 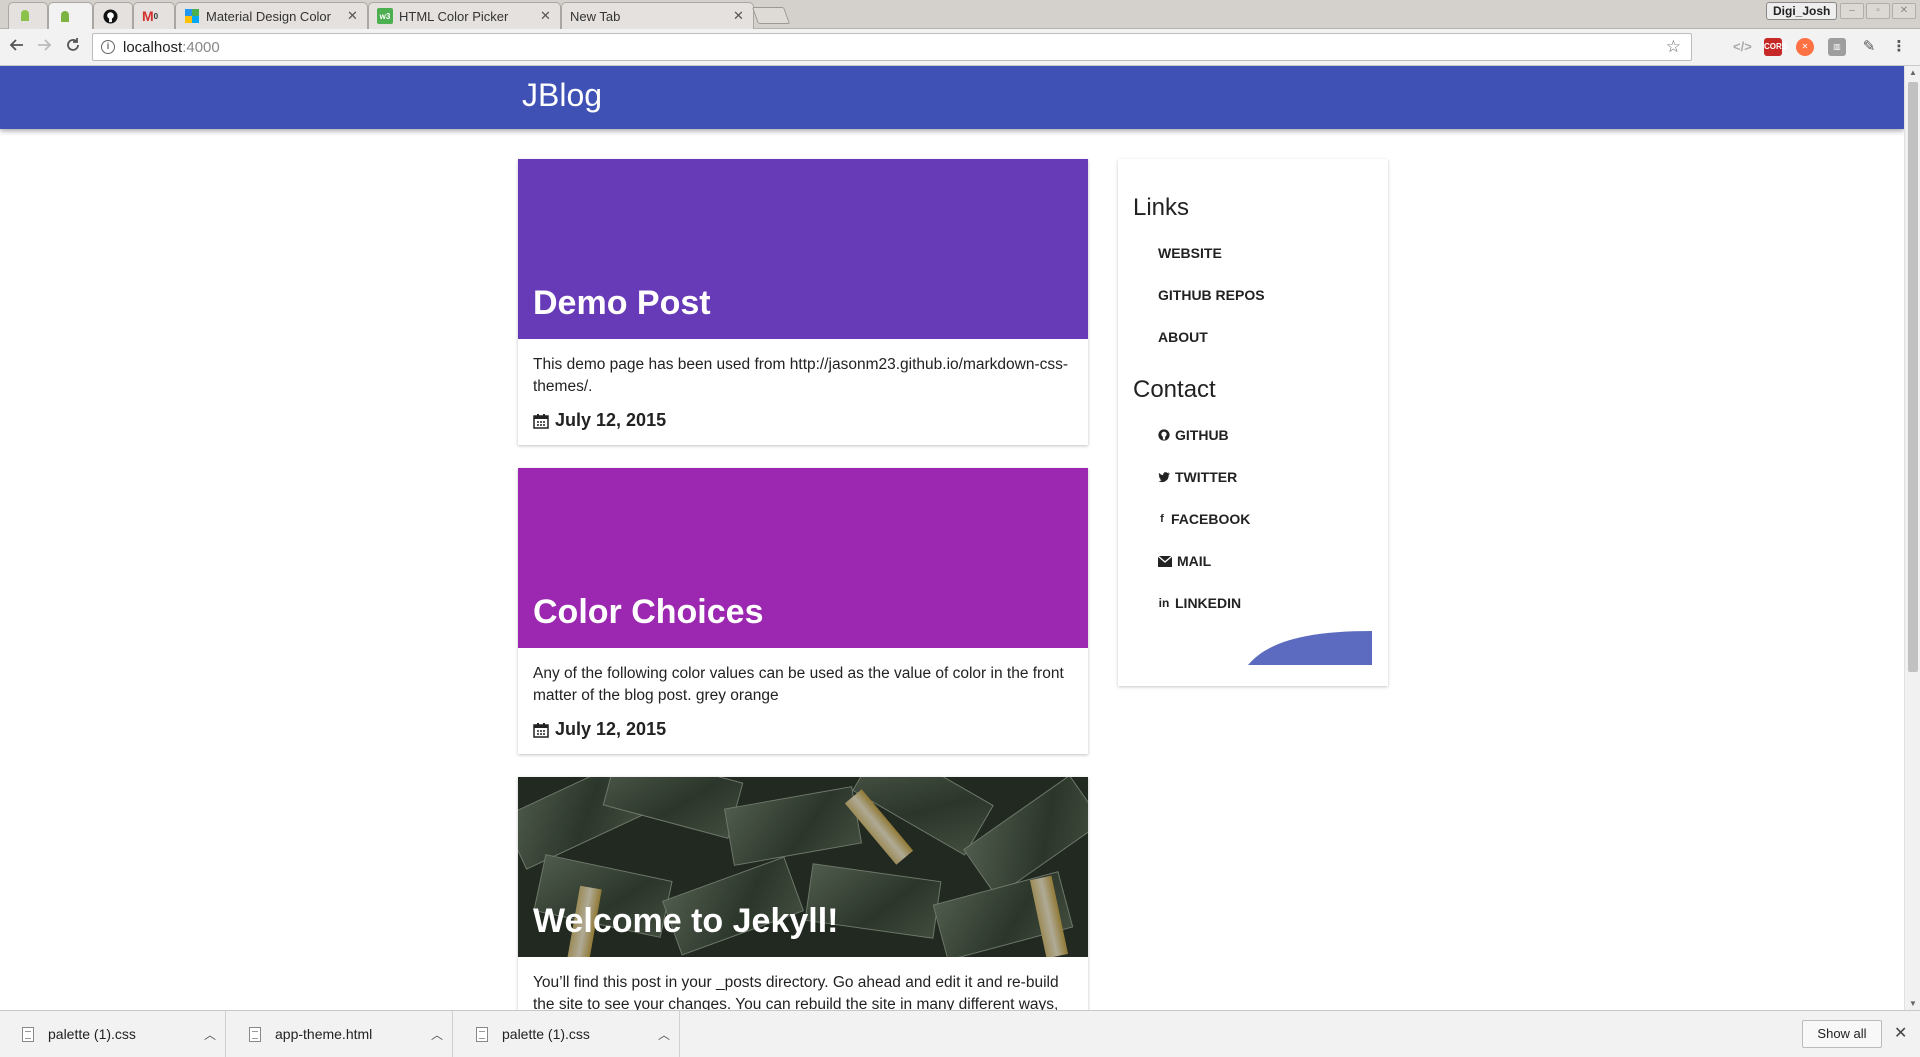 I want to click on links-heading: Links, so click(x=1161, y=207).